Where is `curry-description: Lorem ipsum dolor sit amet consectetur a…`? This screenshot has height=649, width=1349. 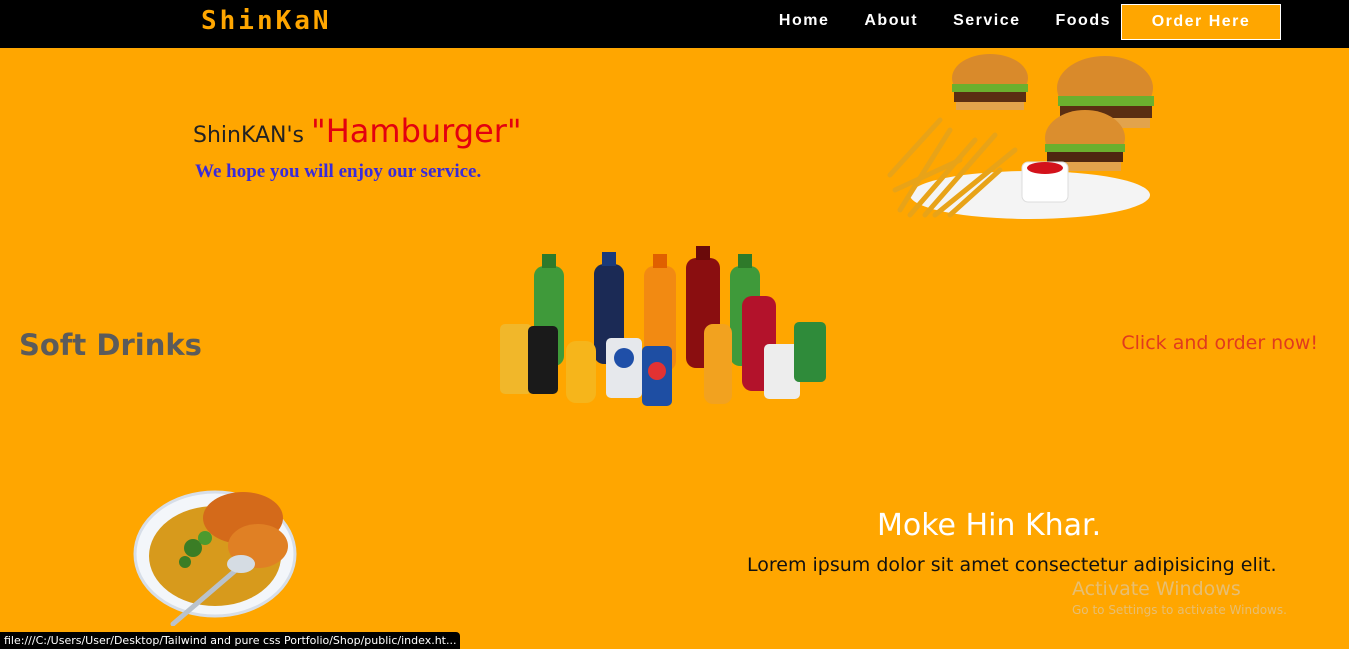
curry-description: Lorem ipsum dolor sit amet consectetur a… is located at coordinates (1012, 565).